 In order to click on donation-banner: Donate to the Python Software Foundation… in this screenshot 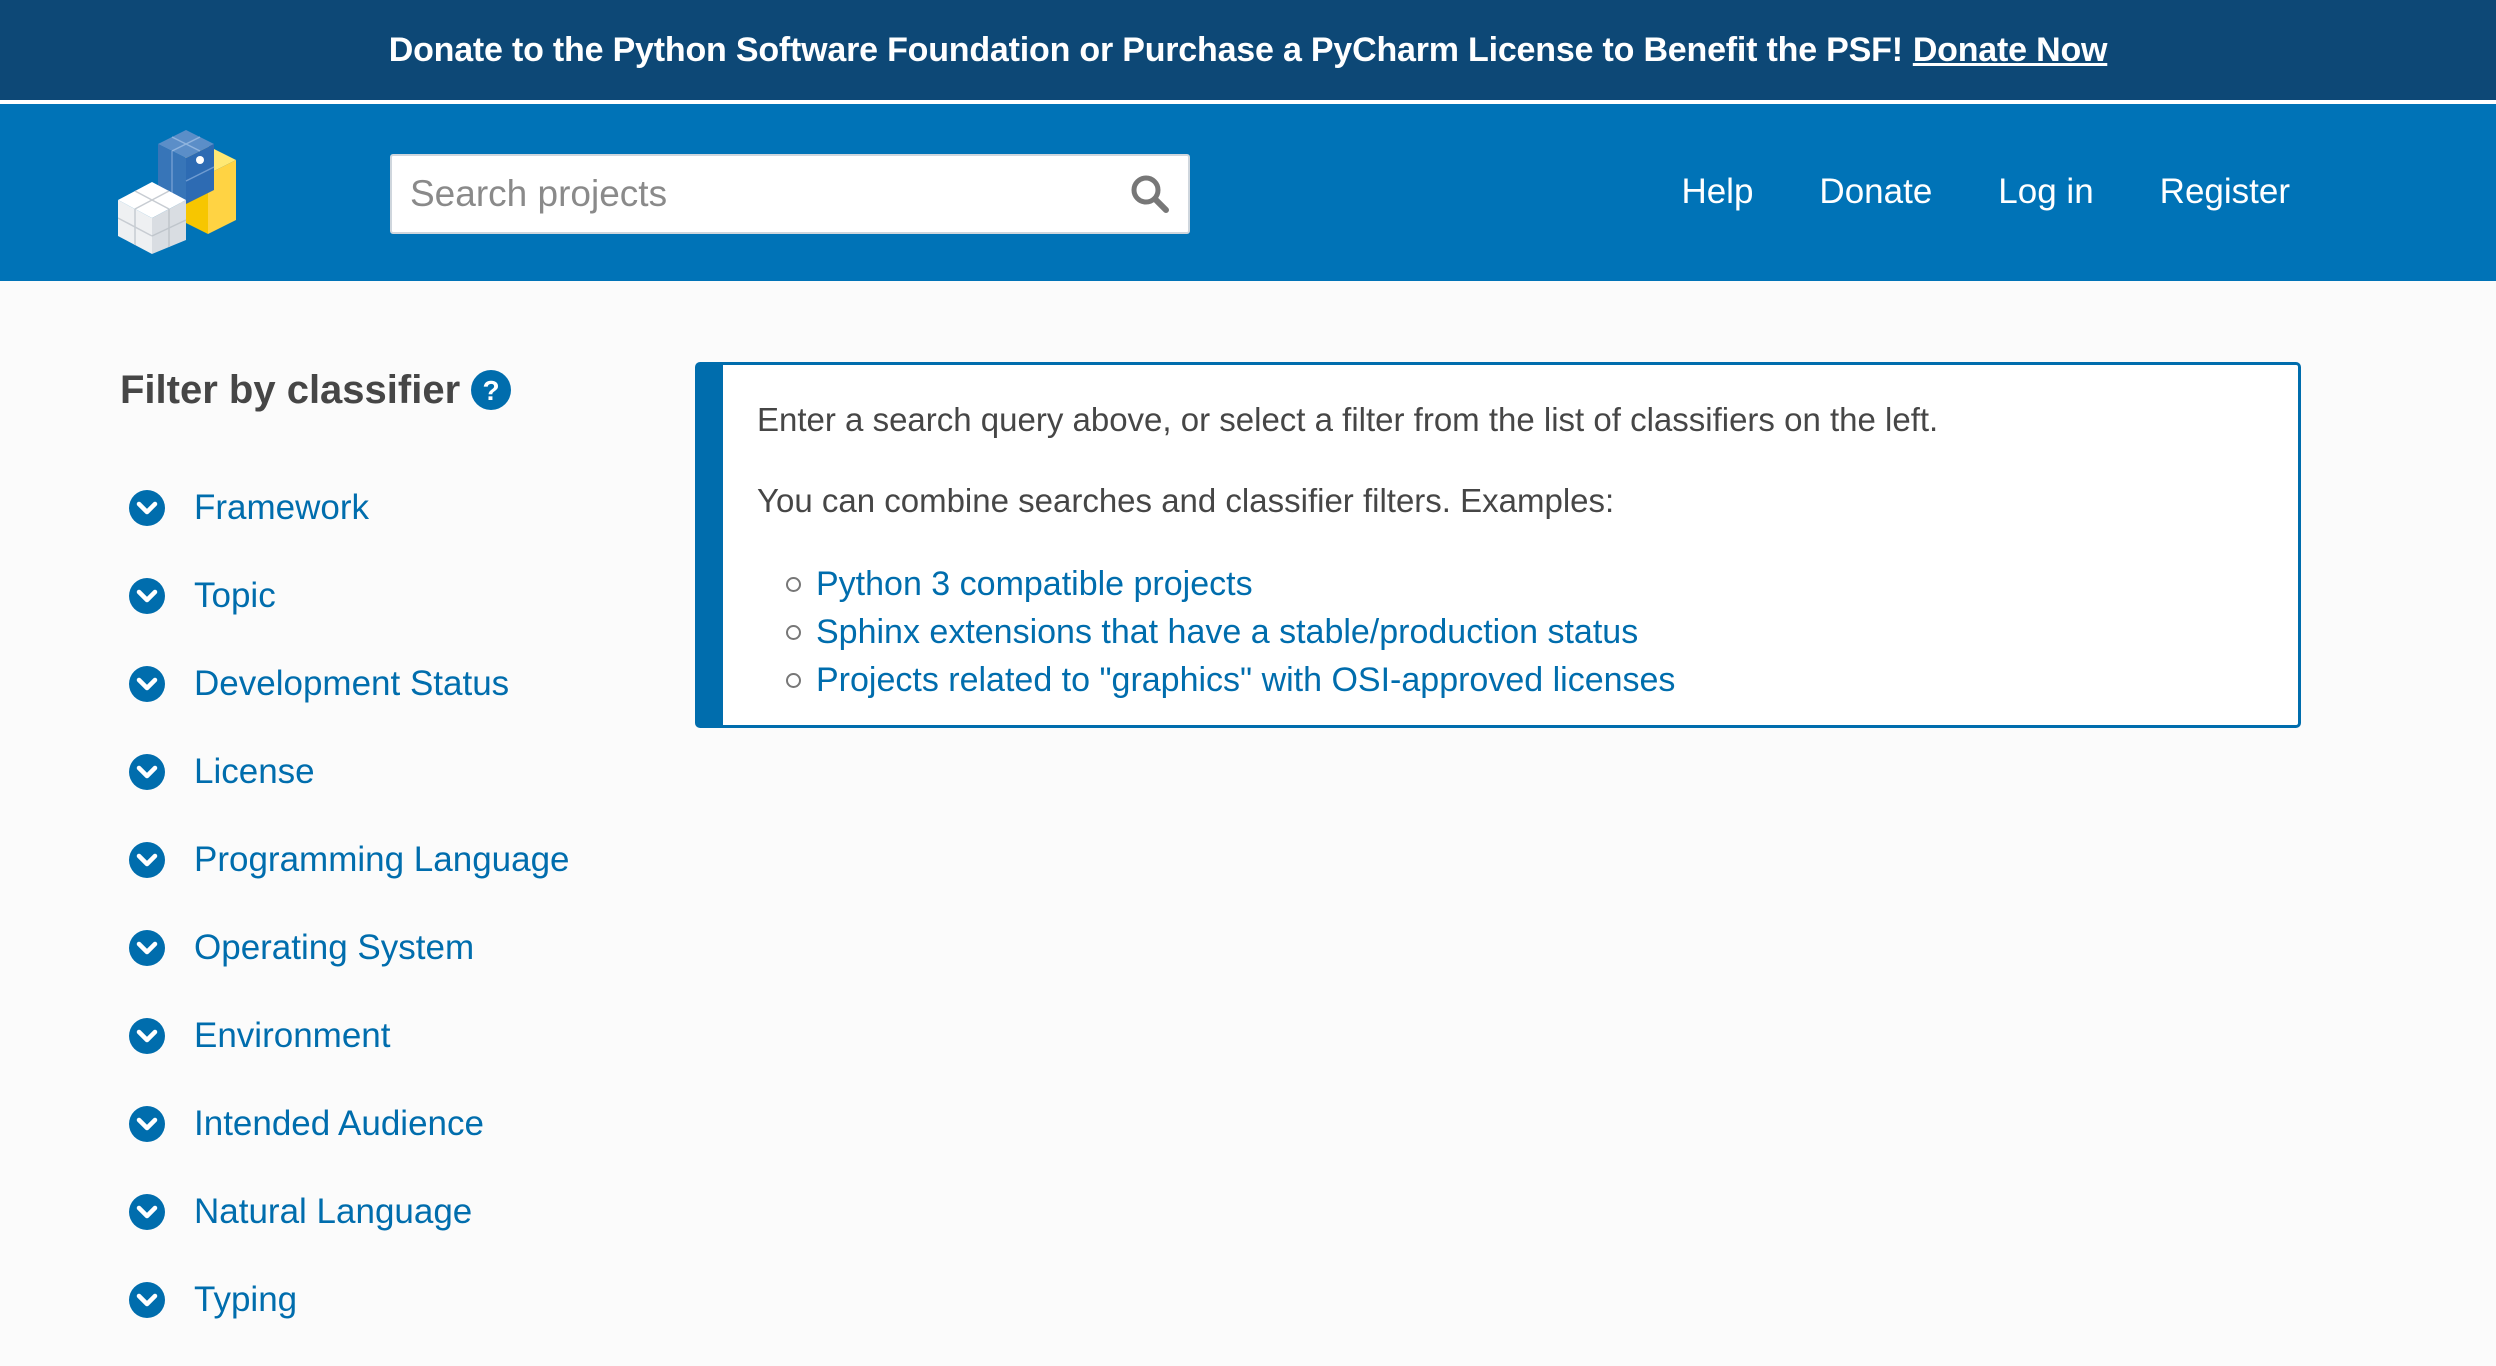, I will do `click(1248, 50)`.